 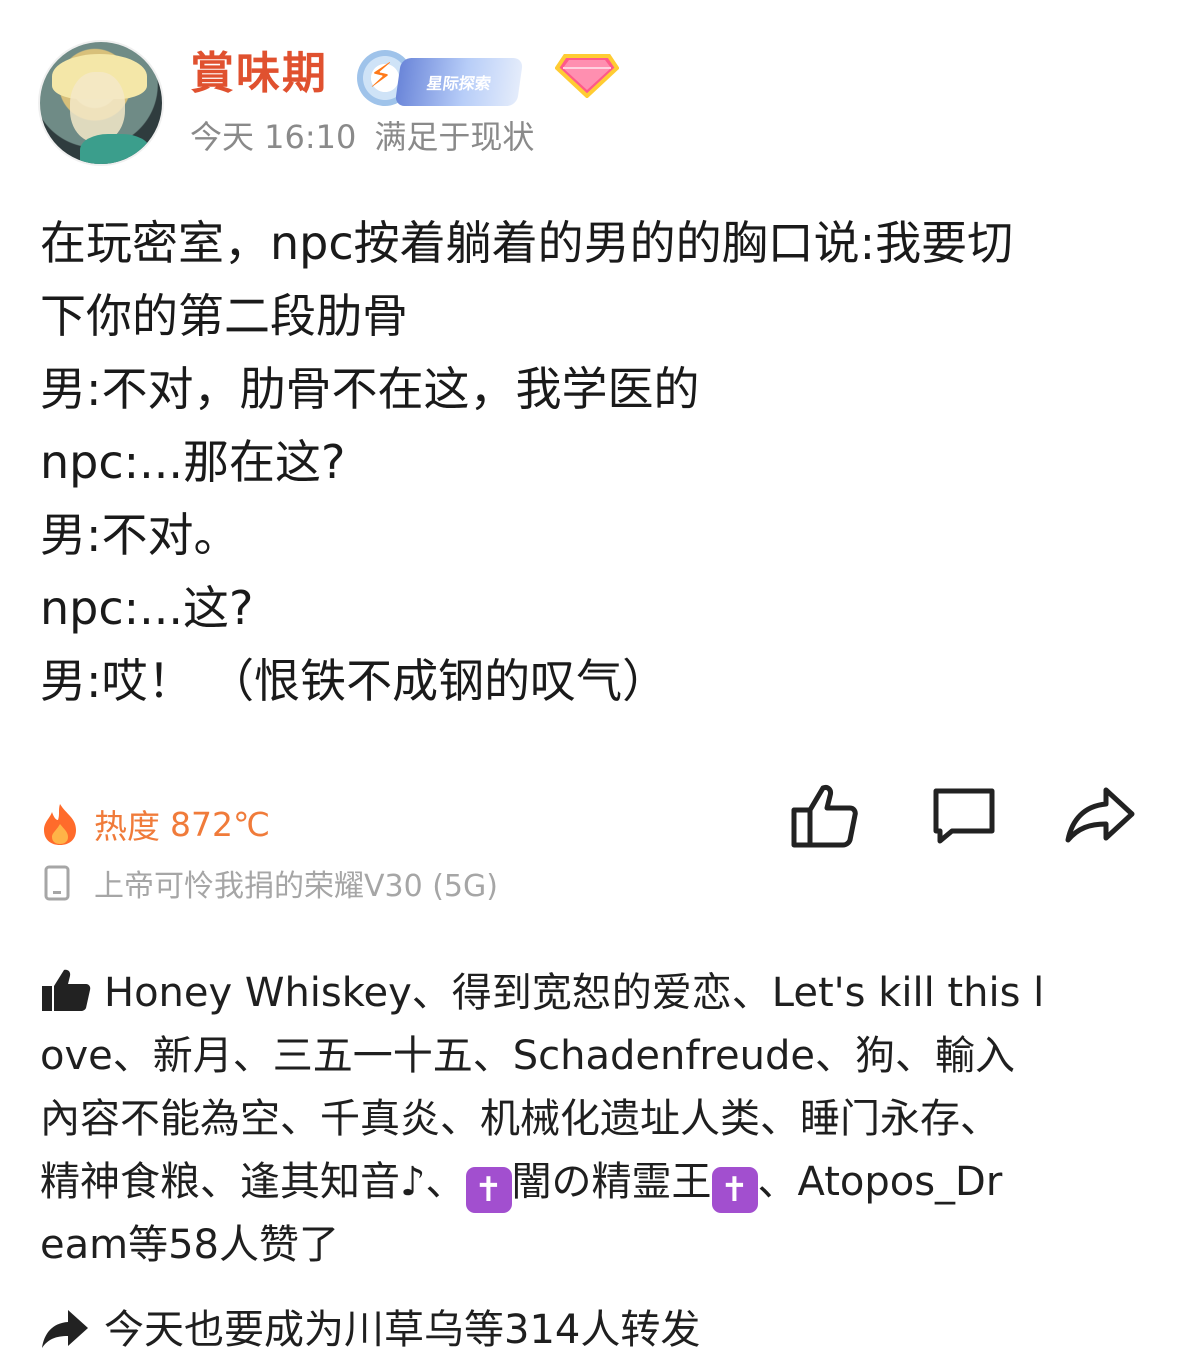 What do you see at coordinates (193, 462) in the screenshot?
I see `content-line: npc:...那在这?` at bounding box center [193, 462].